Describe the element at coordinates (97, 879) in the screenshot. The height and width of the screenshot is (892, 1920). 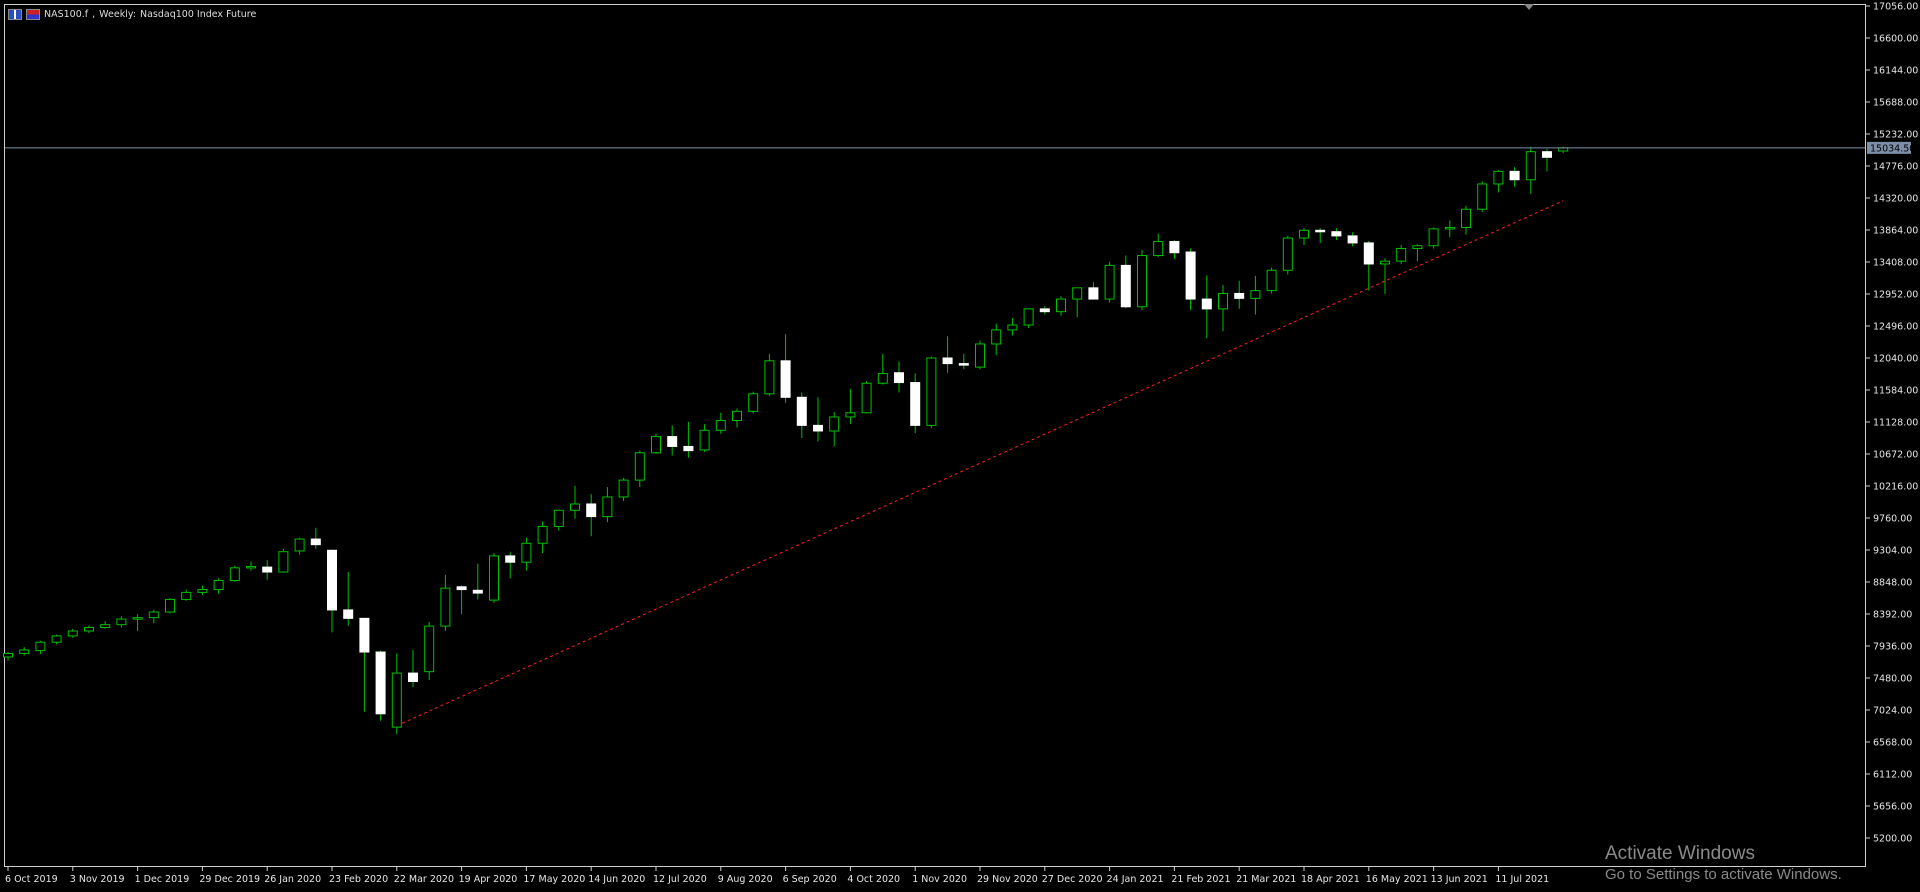
I see `time-tick-label: 3 Nov 2019` at that location.